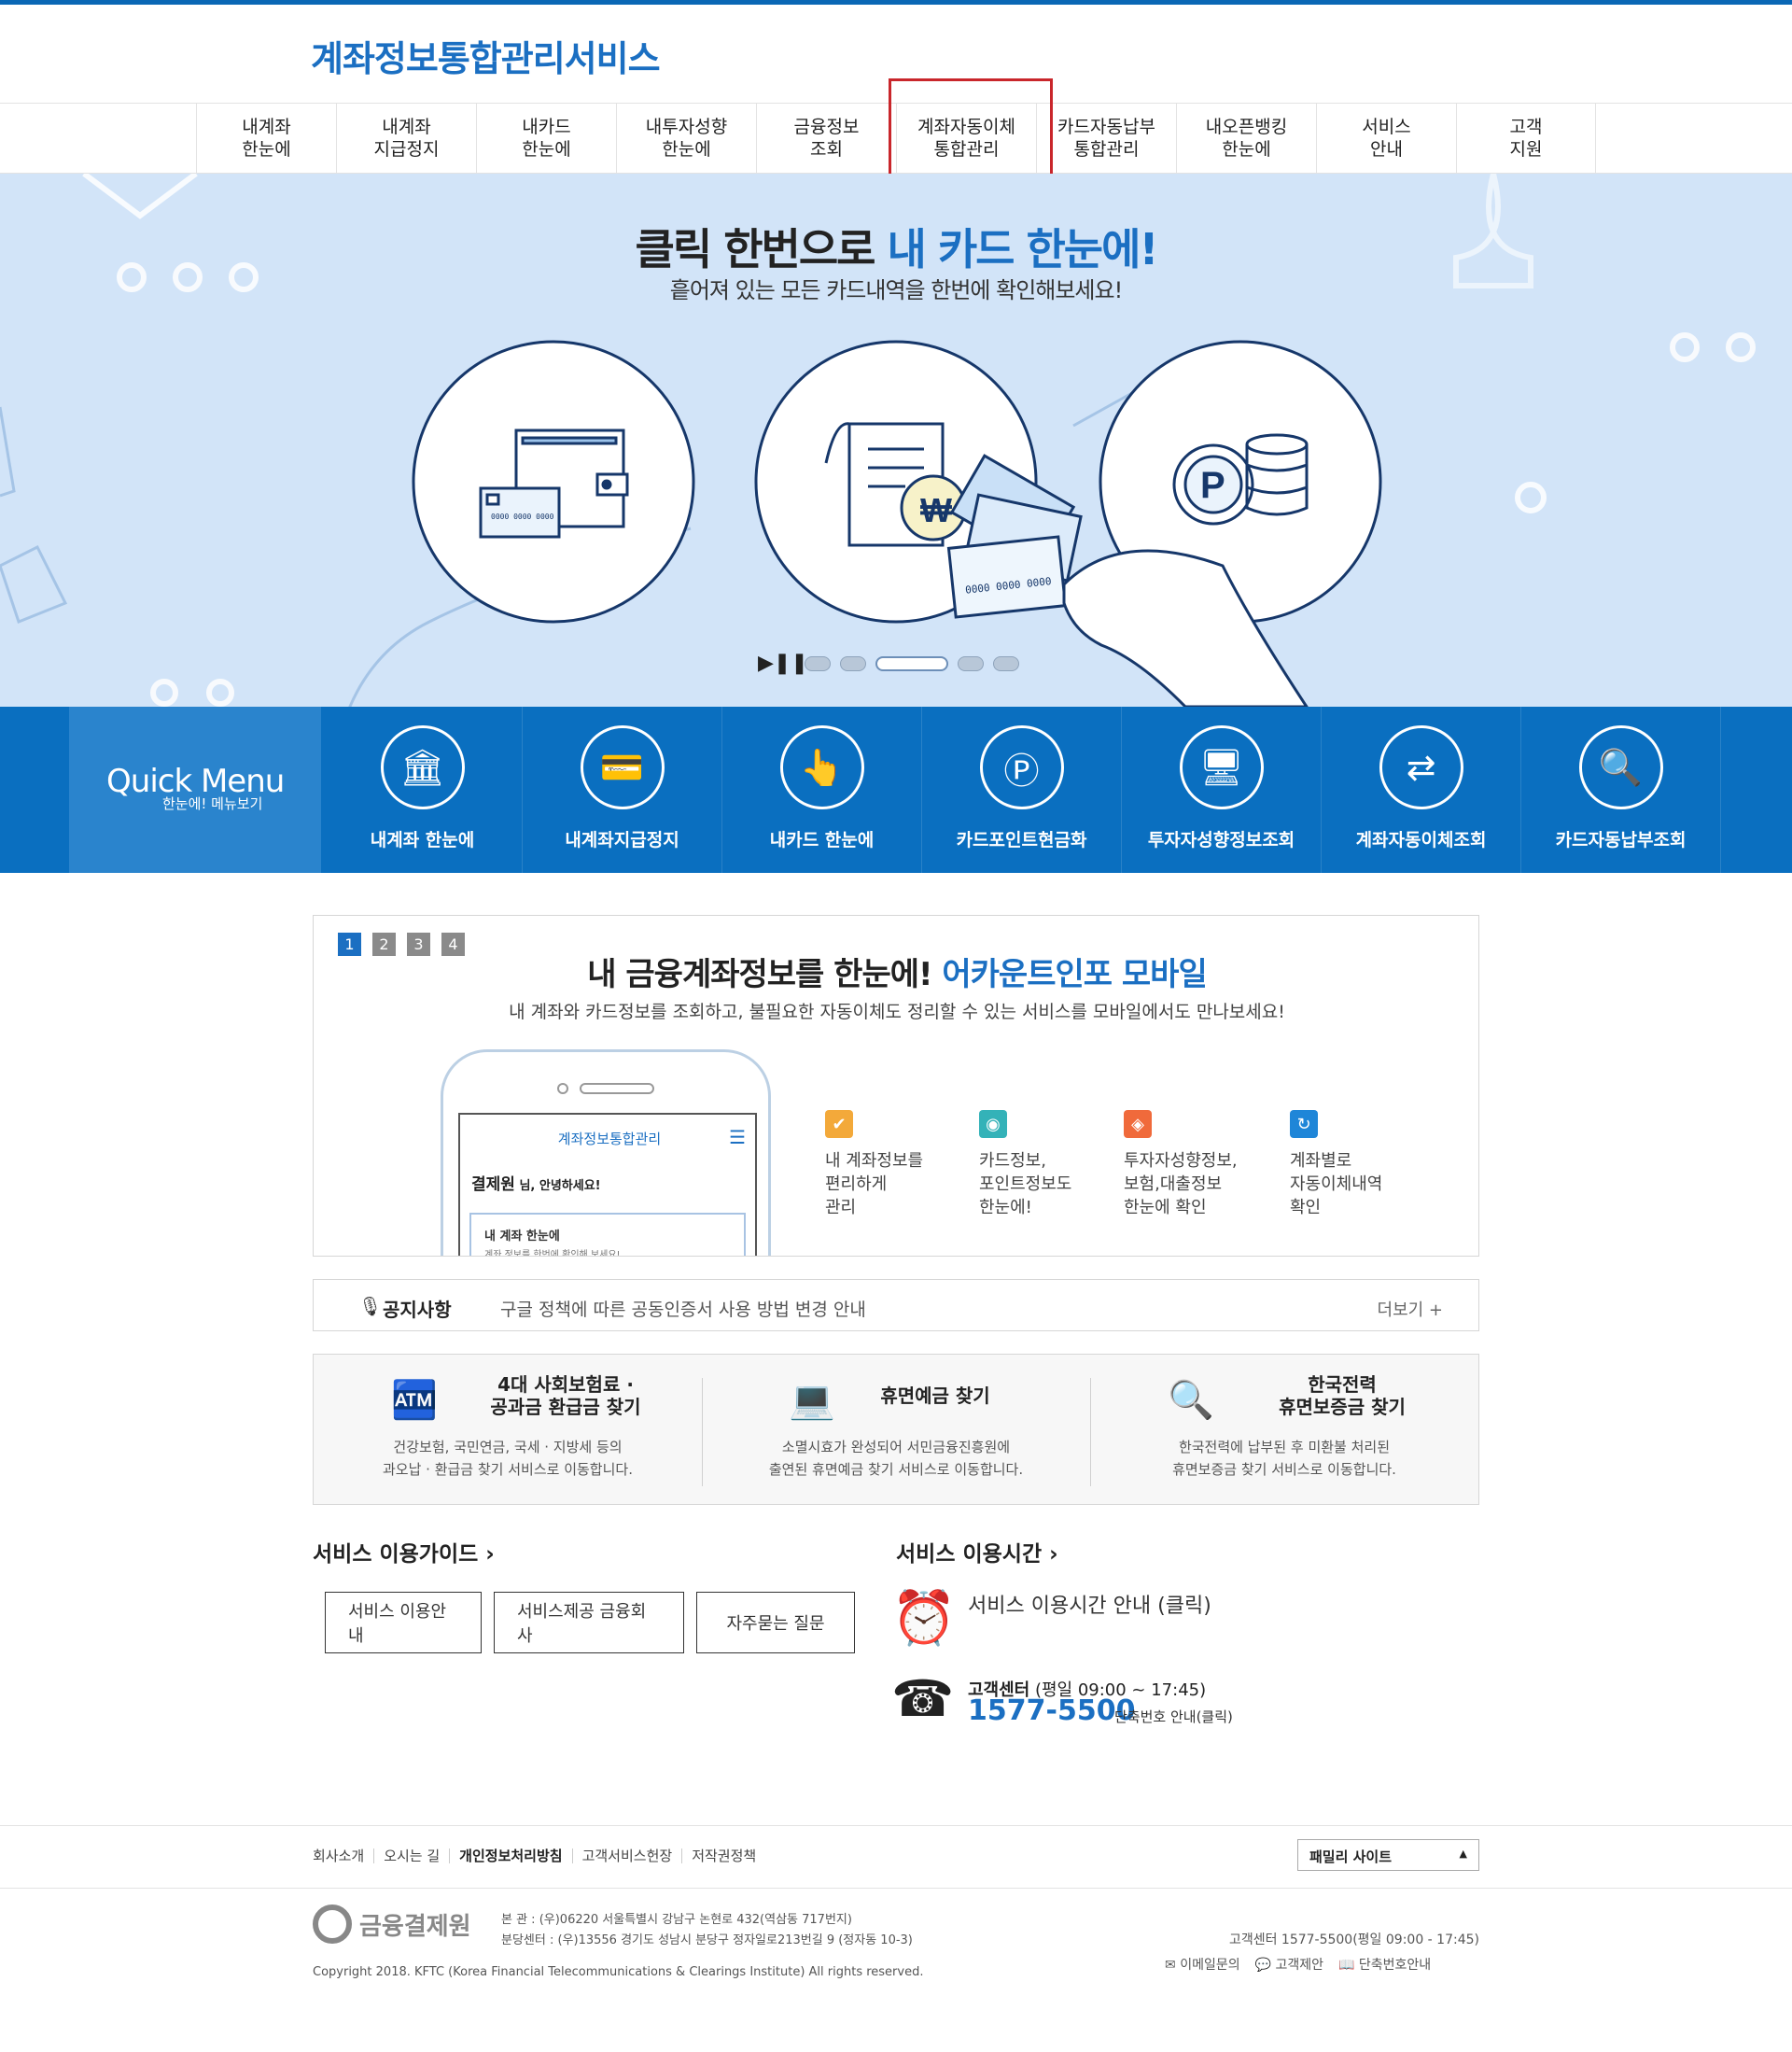 This screenshot has width=1792, height=2052. I want to click on phone-camera, so click(562, 1089).